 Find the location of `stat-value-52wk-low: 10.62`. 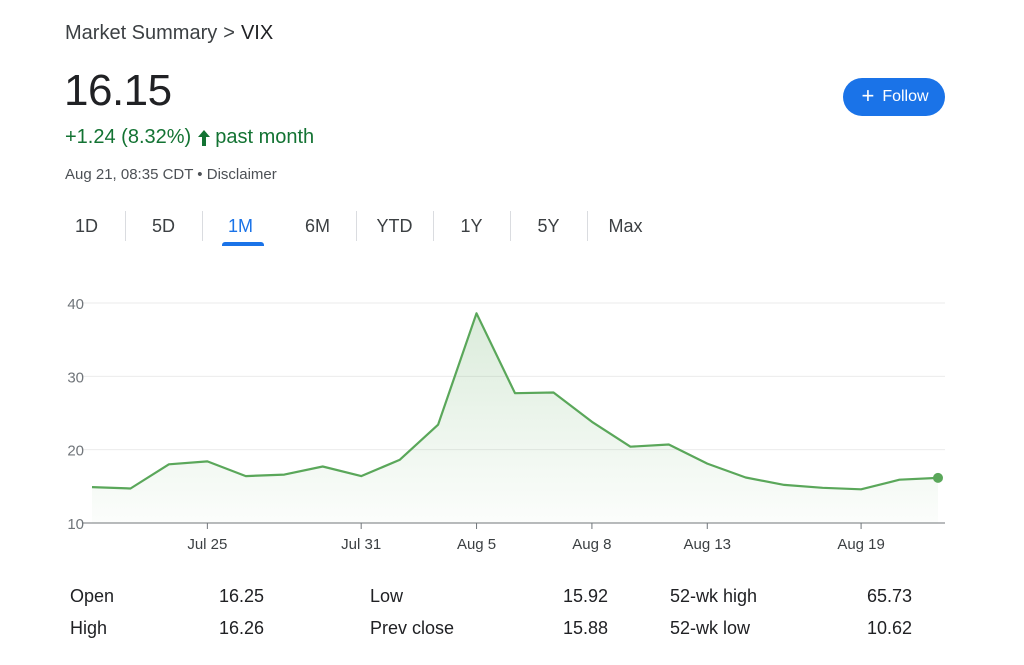

stat-value-52wk-low: 10.62 is located at coordinates (889, 628).